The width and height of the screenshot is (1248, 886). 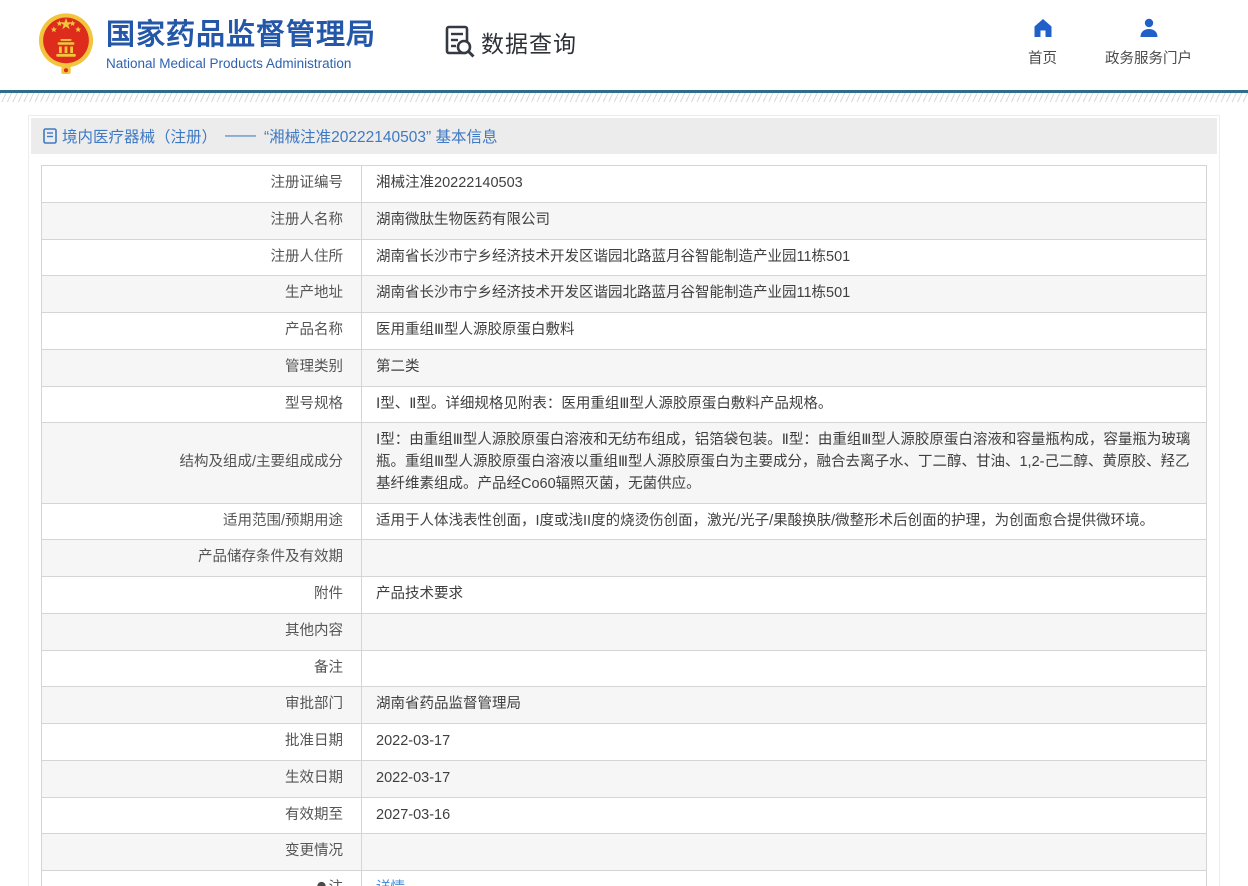 What do you see at coordinates (390, 883) in the screenshot?
I see `detail-link: 详情` at bounding box center [390, 883].